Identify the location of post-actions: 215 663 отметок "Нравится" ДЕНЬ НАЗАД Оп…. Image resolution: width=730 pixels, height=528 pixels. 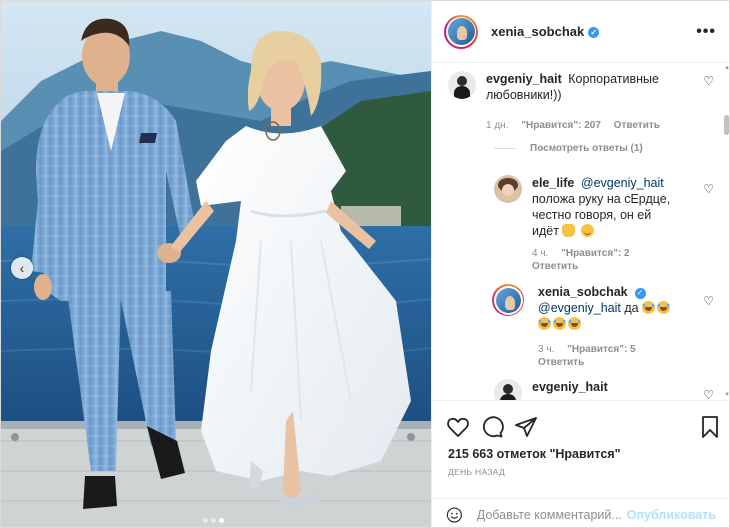
(580, 463).